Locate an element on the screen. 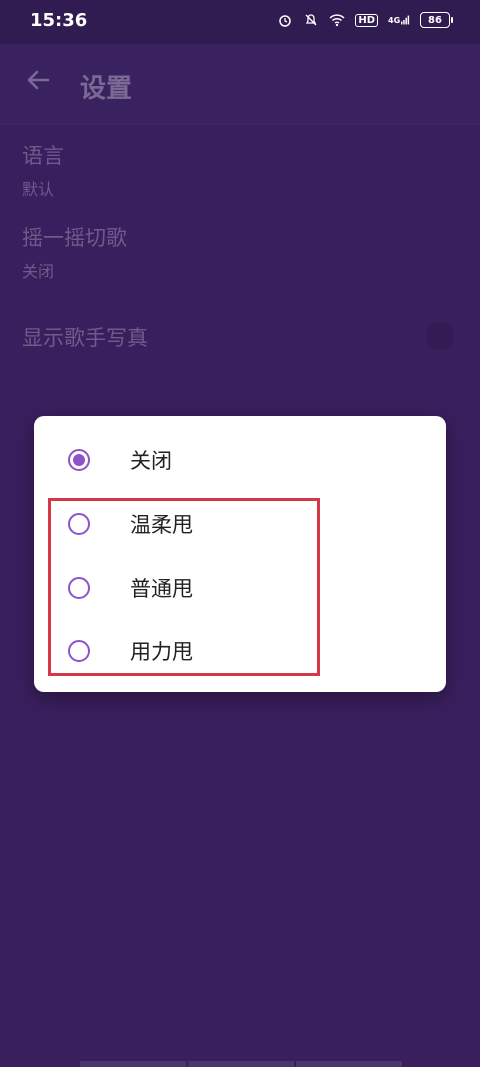  status-bar: 15:36 HD 4G 86 is located at coordinates (240, 22).